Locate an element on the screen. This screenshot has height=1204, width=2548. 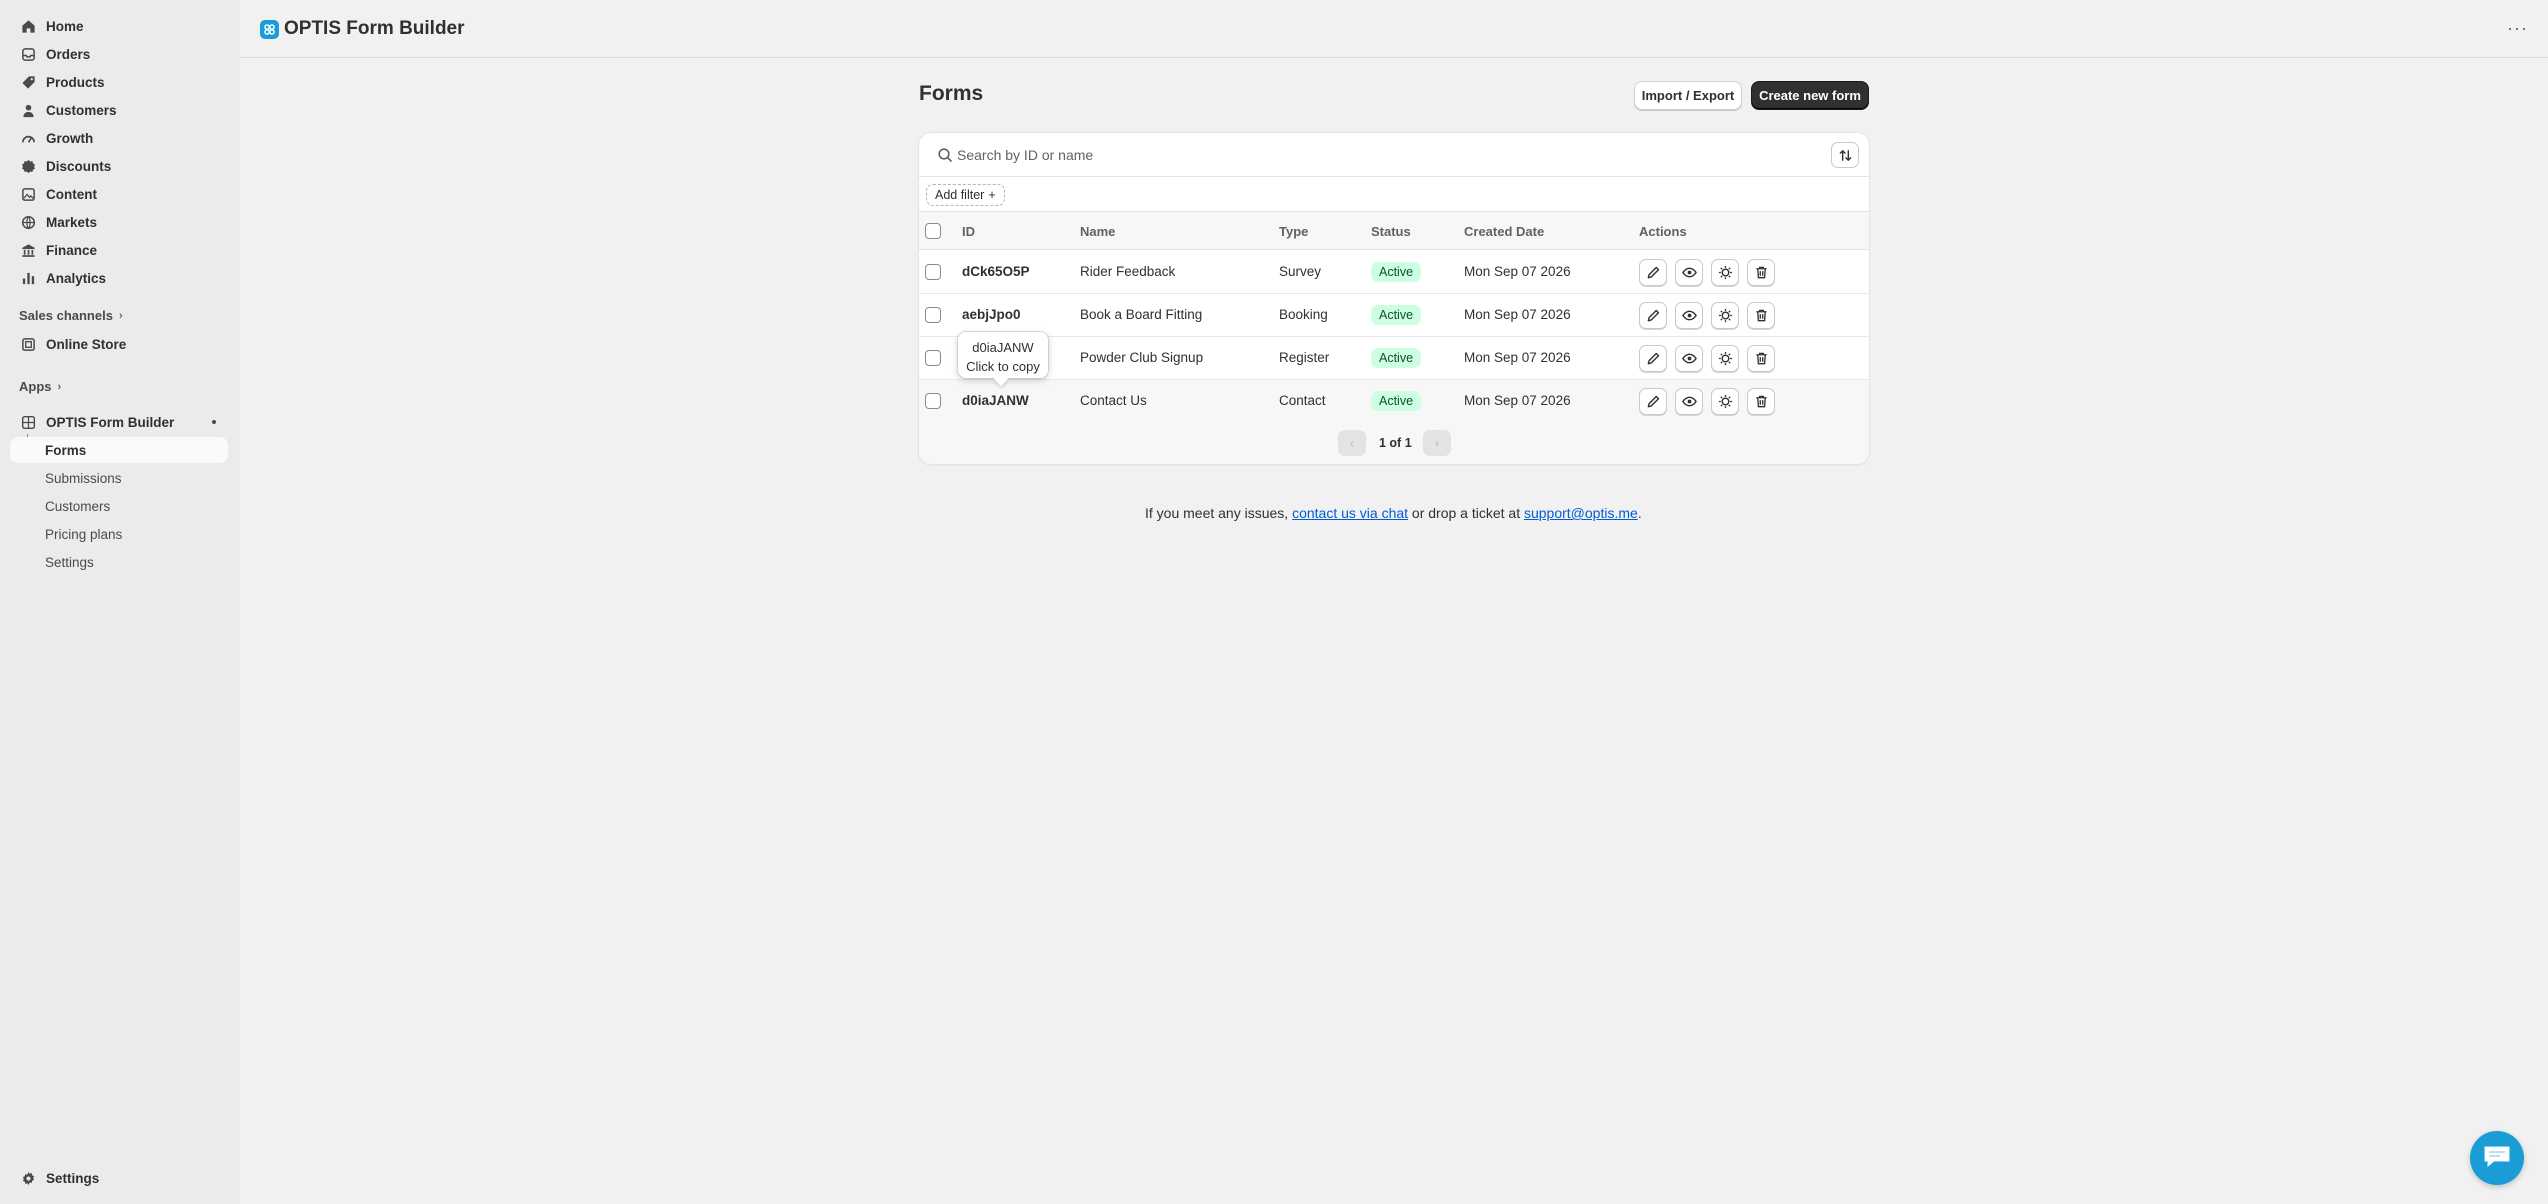
apps-label: Apps is located at coordinates (35, 386).